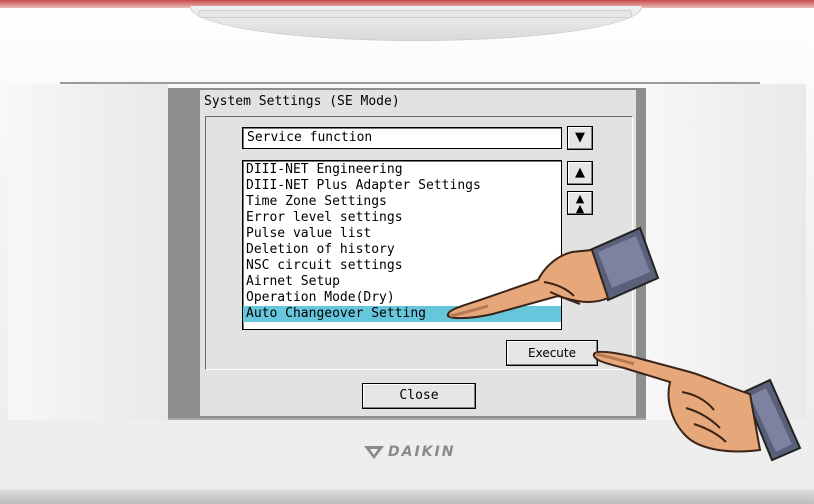 This screenshot has height=504, width=814. What do you see at coordinates (407, 497) in the screenshot?
I see `device-bottom-edge` at bounding box center [407, 497].